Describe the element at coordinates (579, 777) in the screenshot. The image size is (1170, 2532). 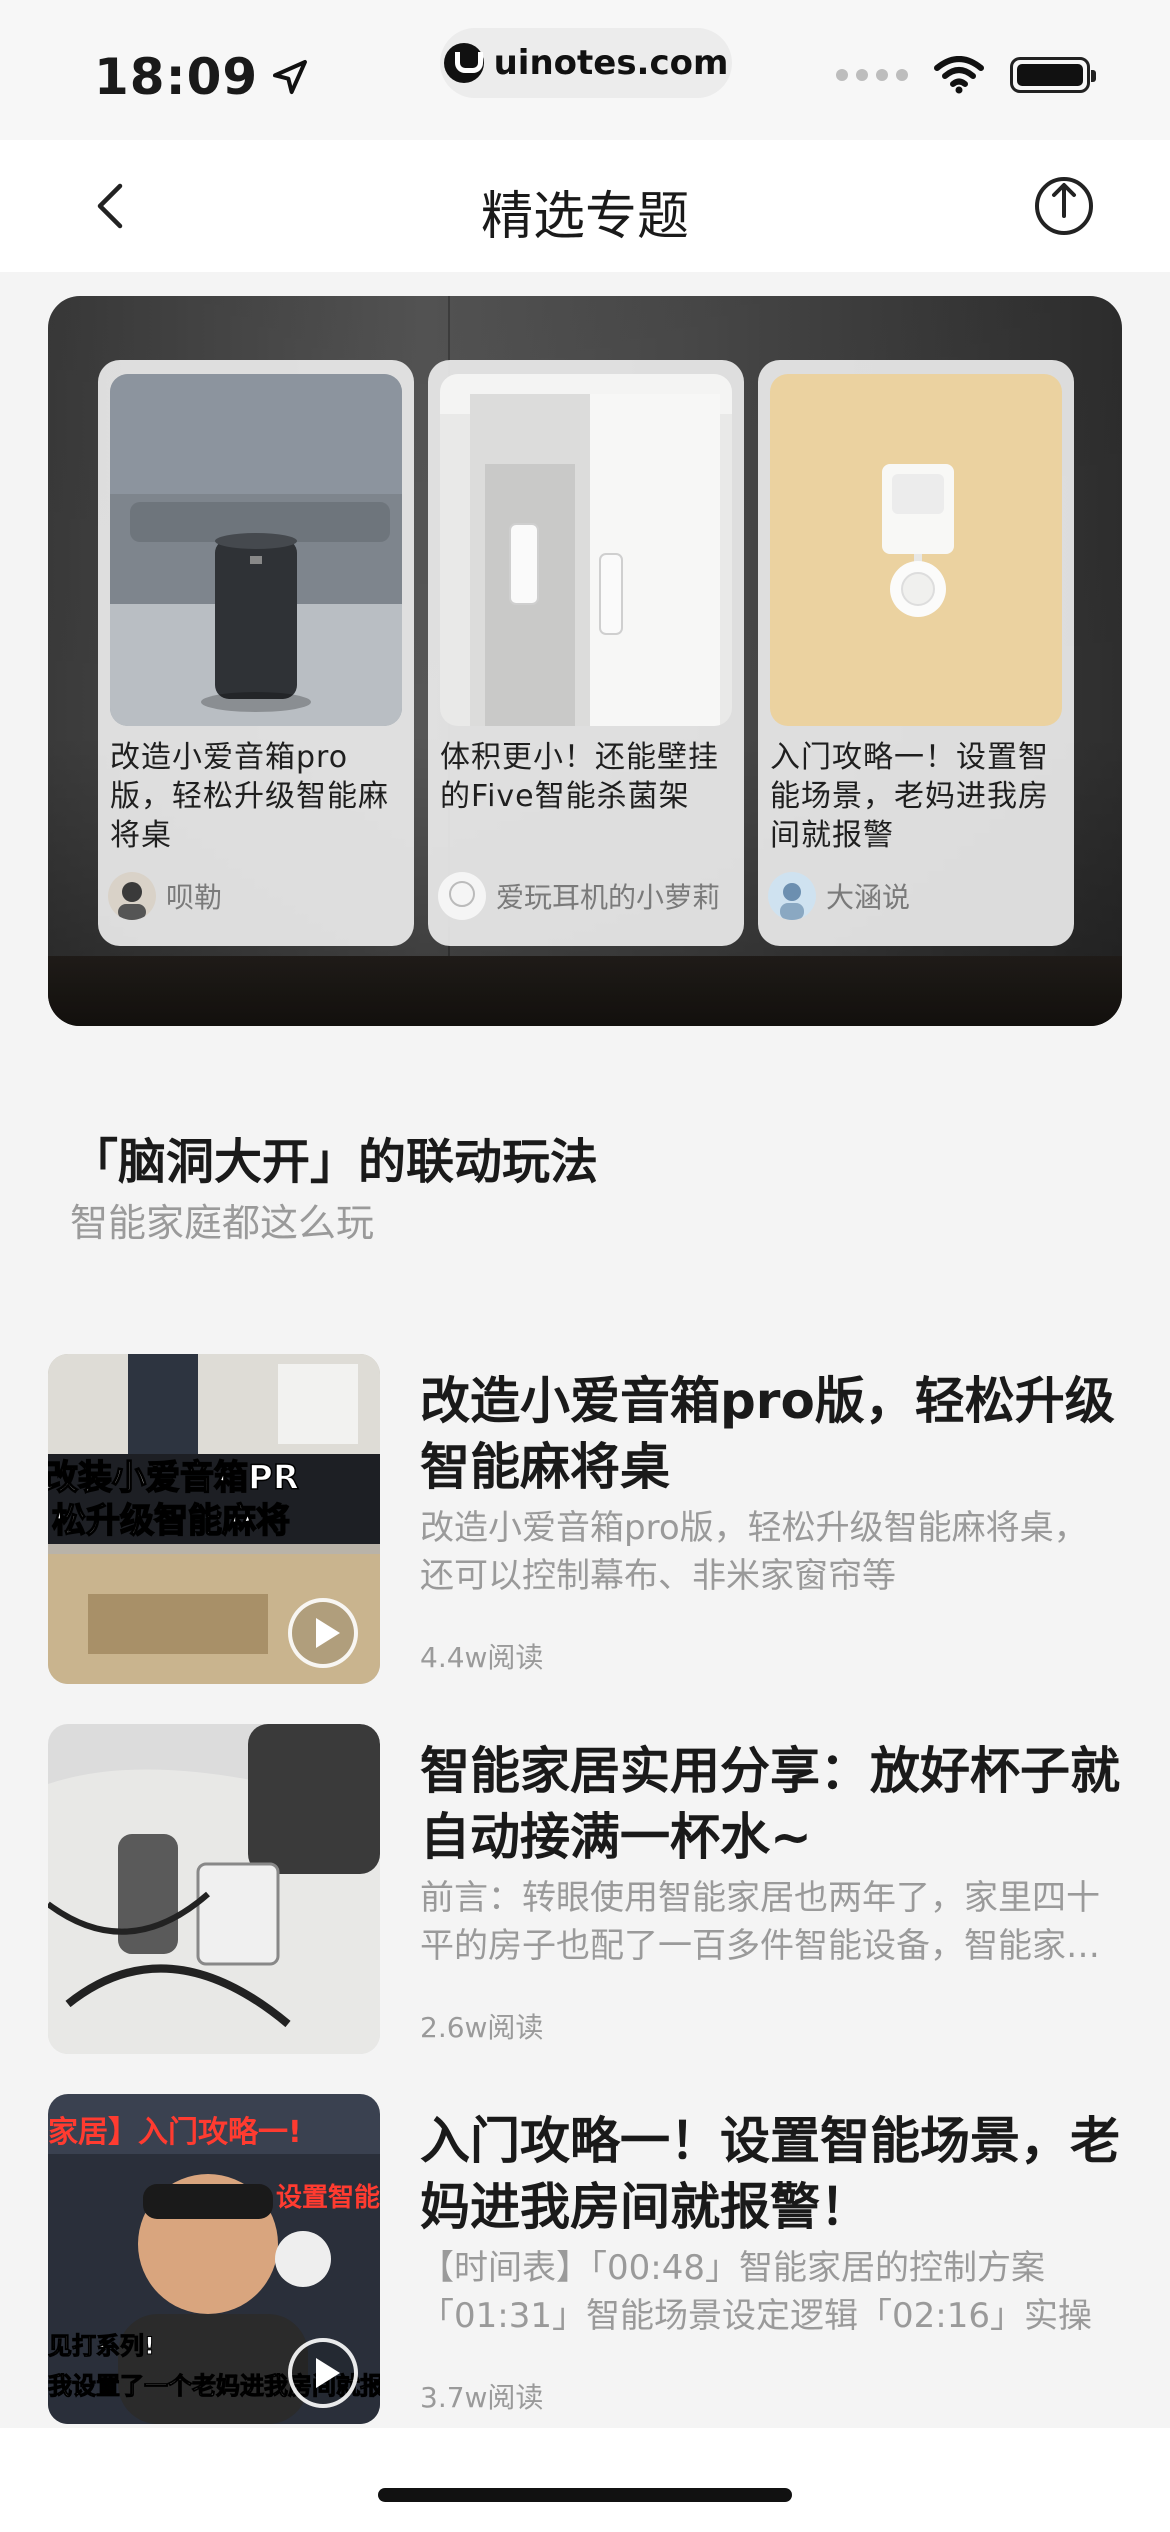
I see `banner-card-title: 体积更小！还能壁挂的Five智能杀菌架` at that location.